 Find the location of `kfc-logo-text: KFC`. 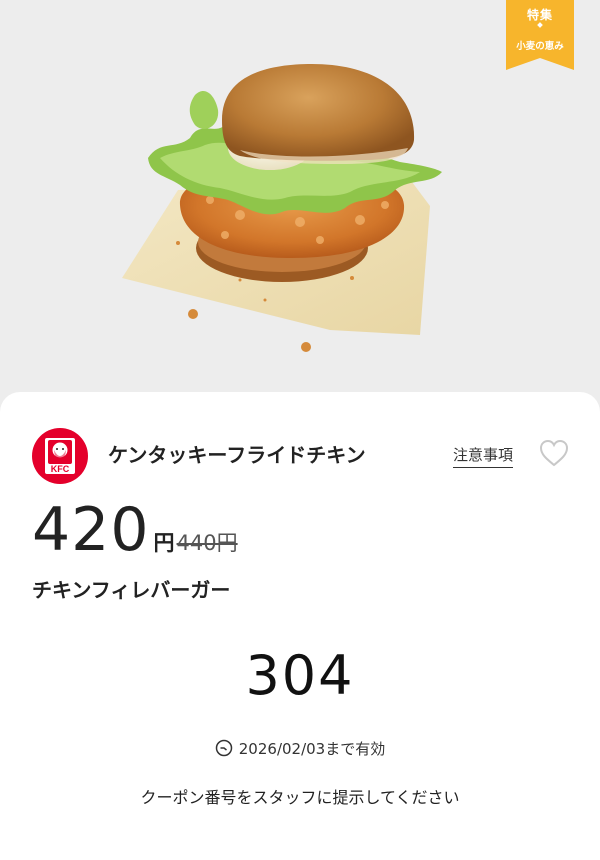

kfc-logo-text: KFC is located at coordinates (60, 469).